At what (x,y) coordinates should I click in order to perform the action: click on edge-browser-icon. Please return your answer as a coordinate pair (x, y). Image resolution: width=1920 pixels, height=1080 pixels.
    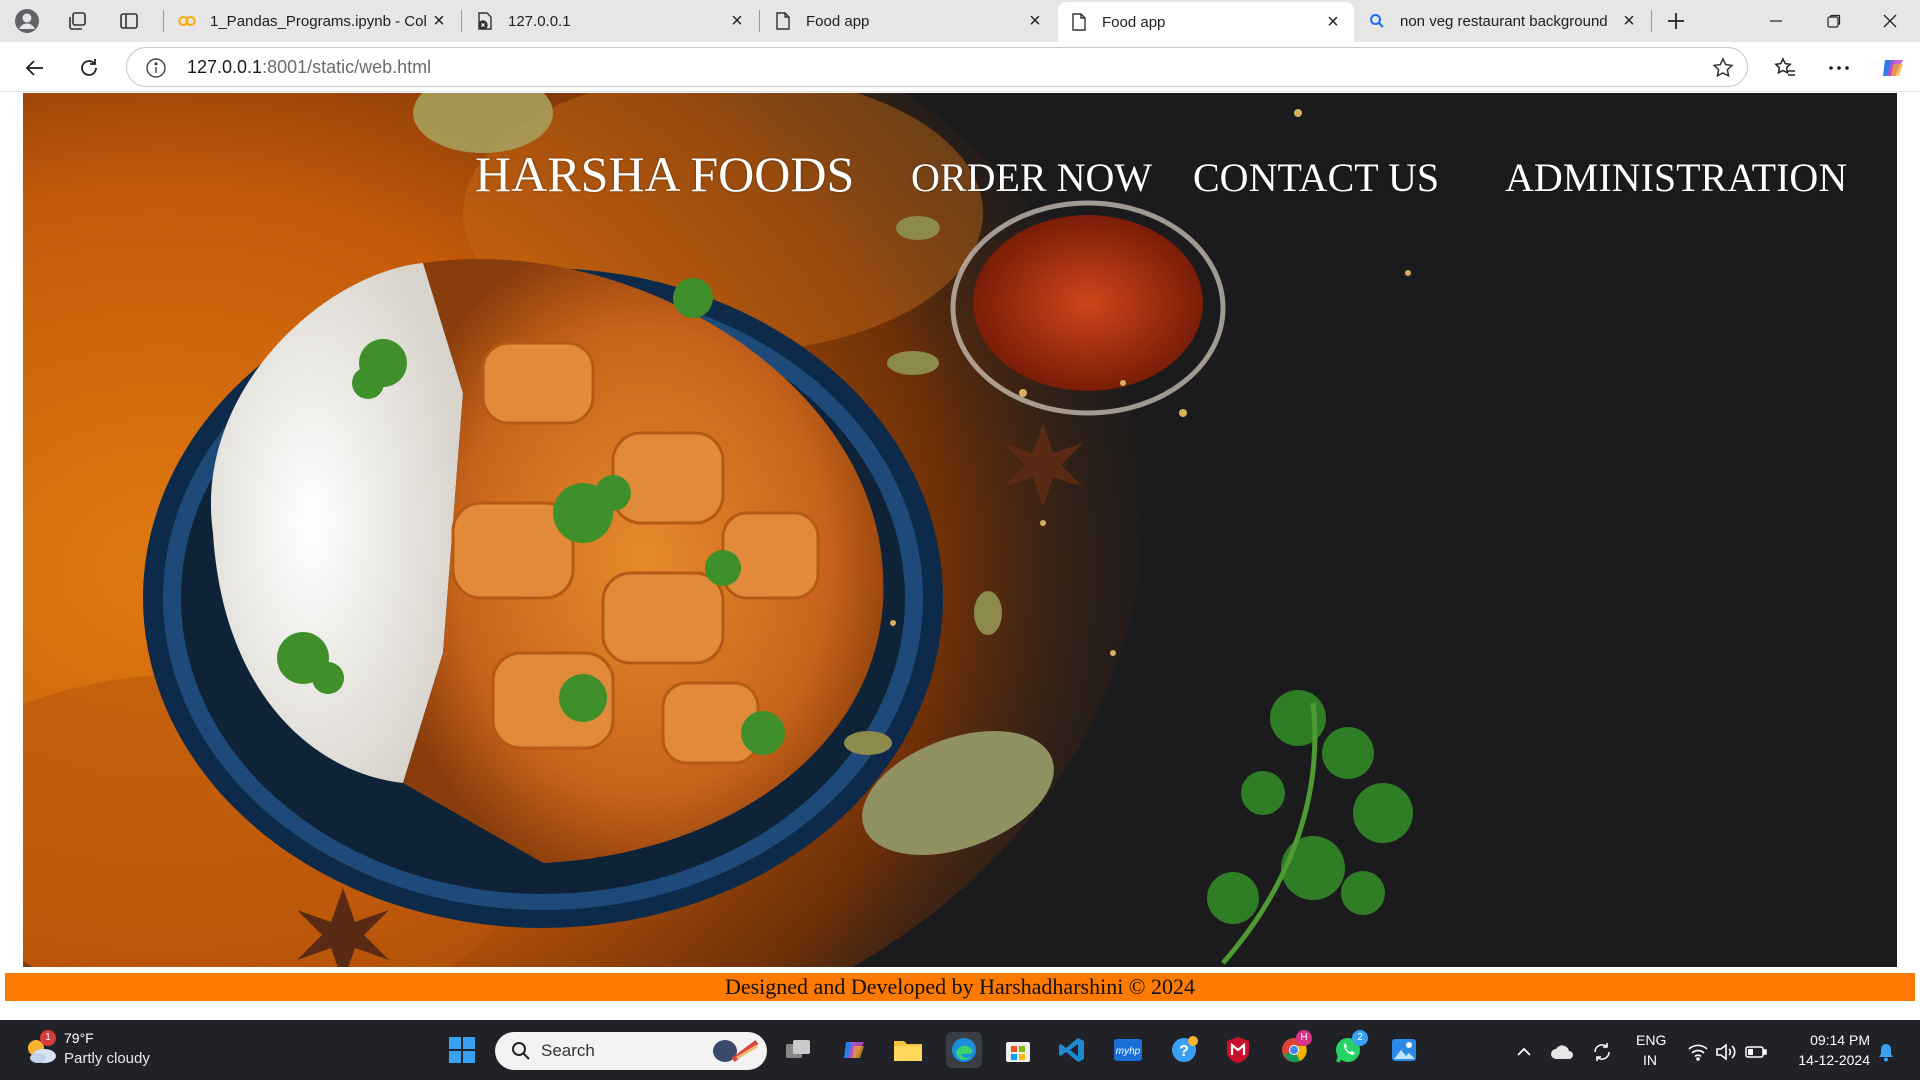
    Looking at the image, I should click on (964, 1050).